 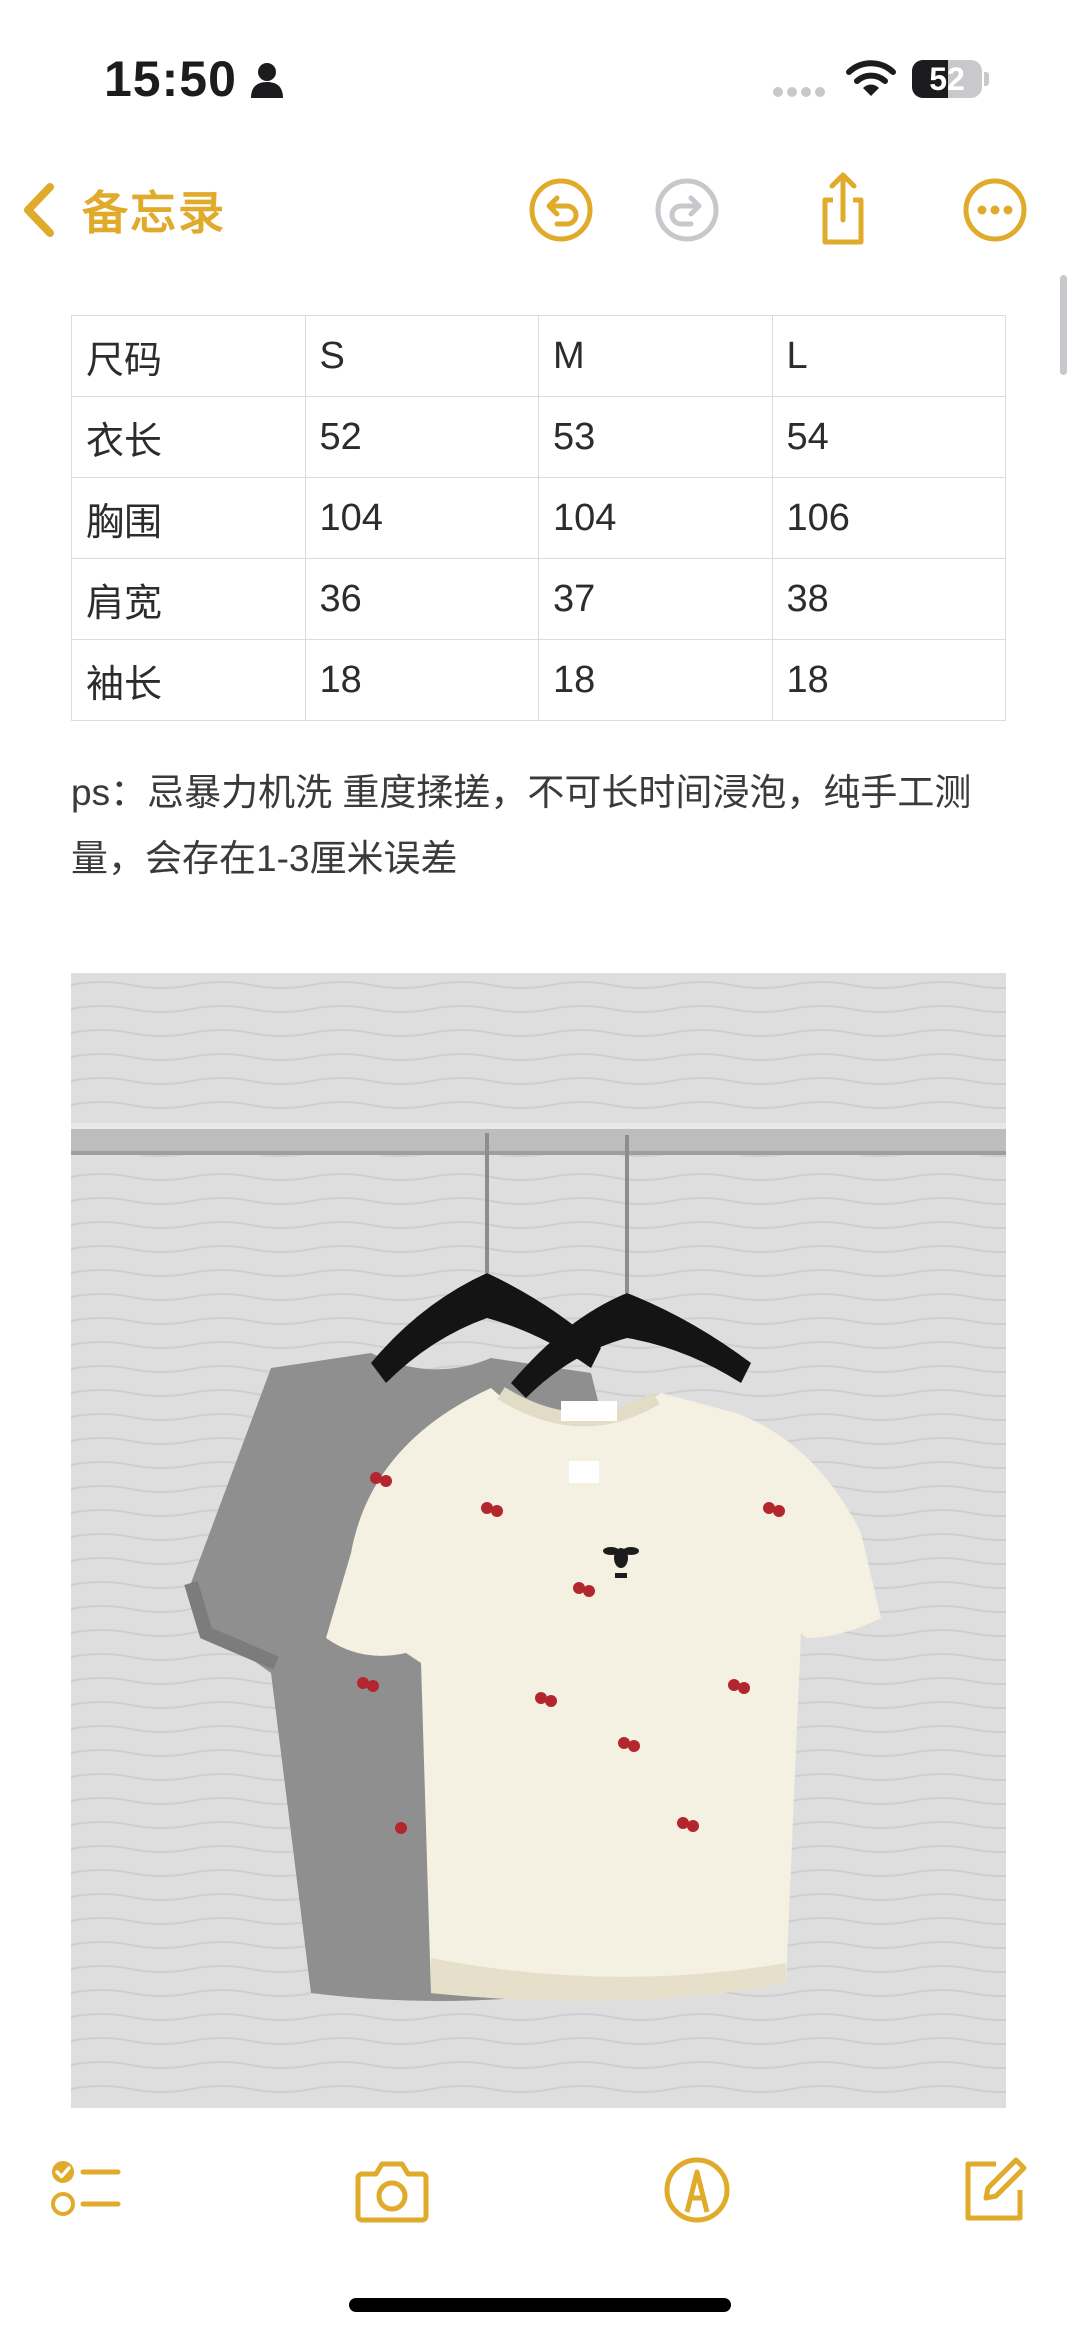 What do you see at coordinates (994, 2190) in the screenshot?
I see `compose-icon` at bounding box center [994, 2190].